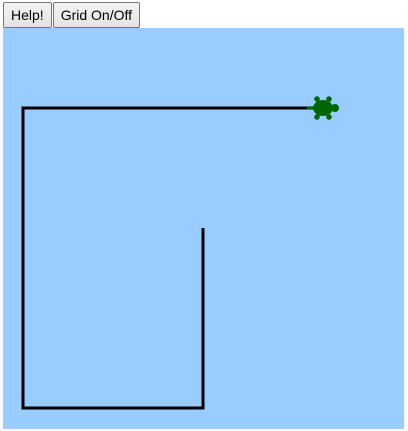  I want to click on help-button: Help!, so click(27, 15).